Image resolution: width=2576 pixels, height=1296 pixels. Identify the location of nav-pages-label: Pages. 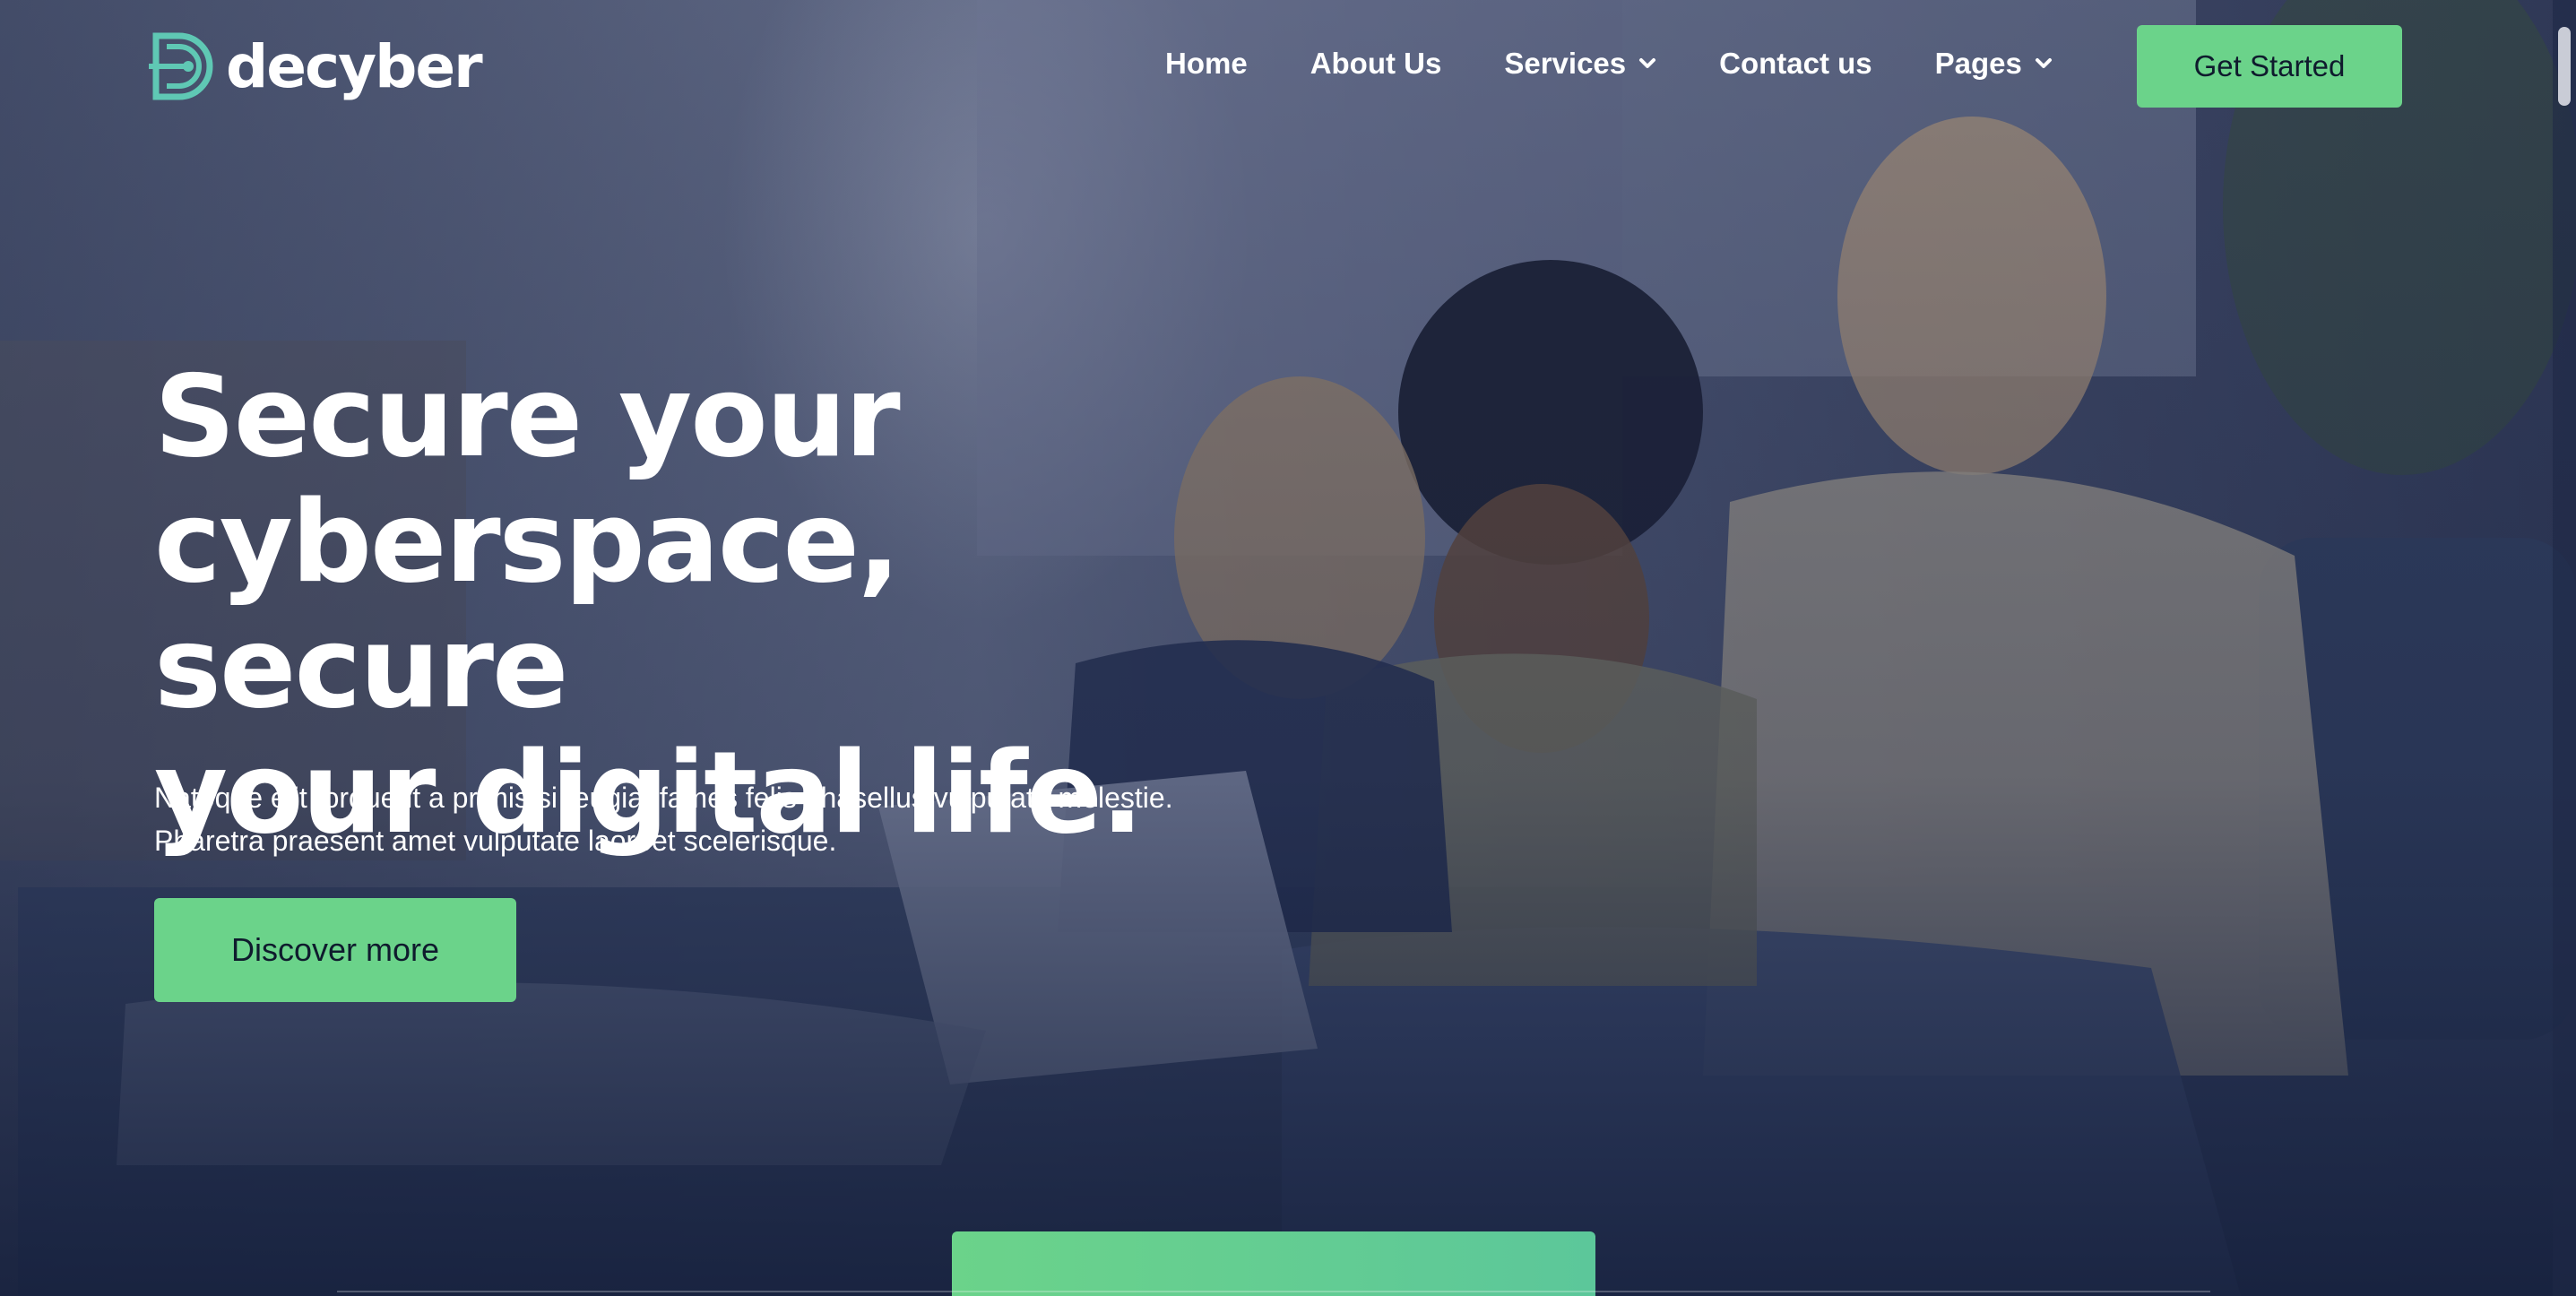
(1978, 63).